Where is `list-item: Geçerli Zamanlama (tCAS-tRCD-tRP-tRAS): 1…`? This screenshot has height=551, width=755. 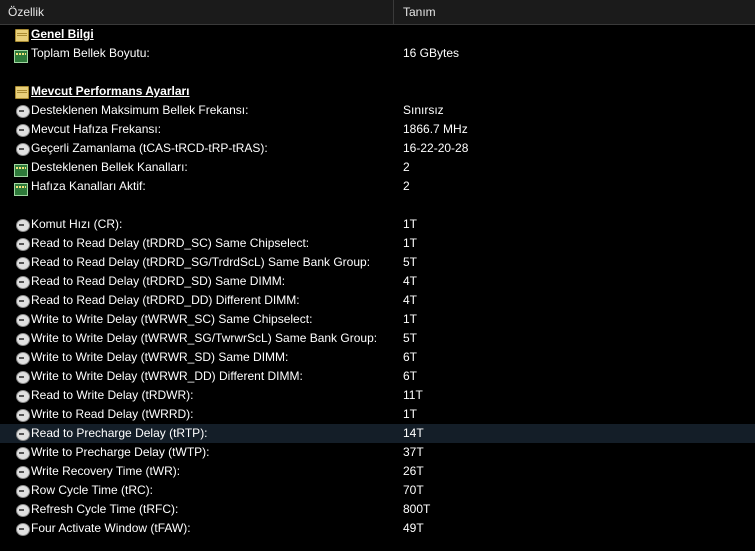
list-item: Geçerli Zamanlama (tCAS-tRCD-tRP-tRAS): 1… is located at coordinates (377, 148).